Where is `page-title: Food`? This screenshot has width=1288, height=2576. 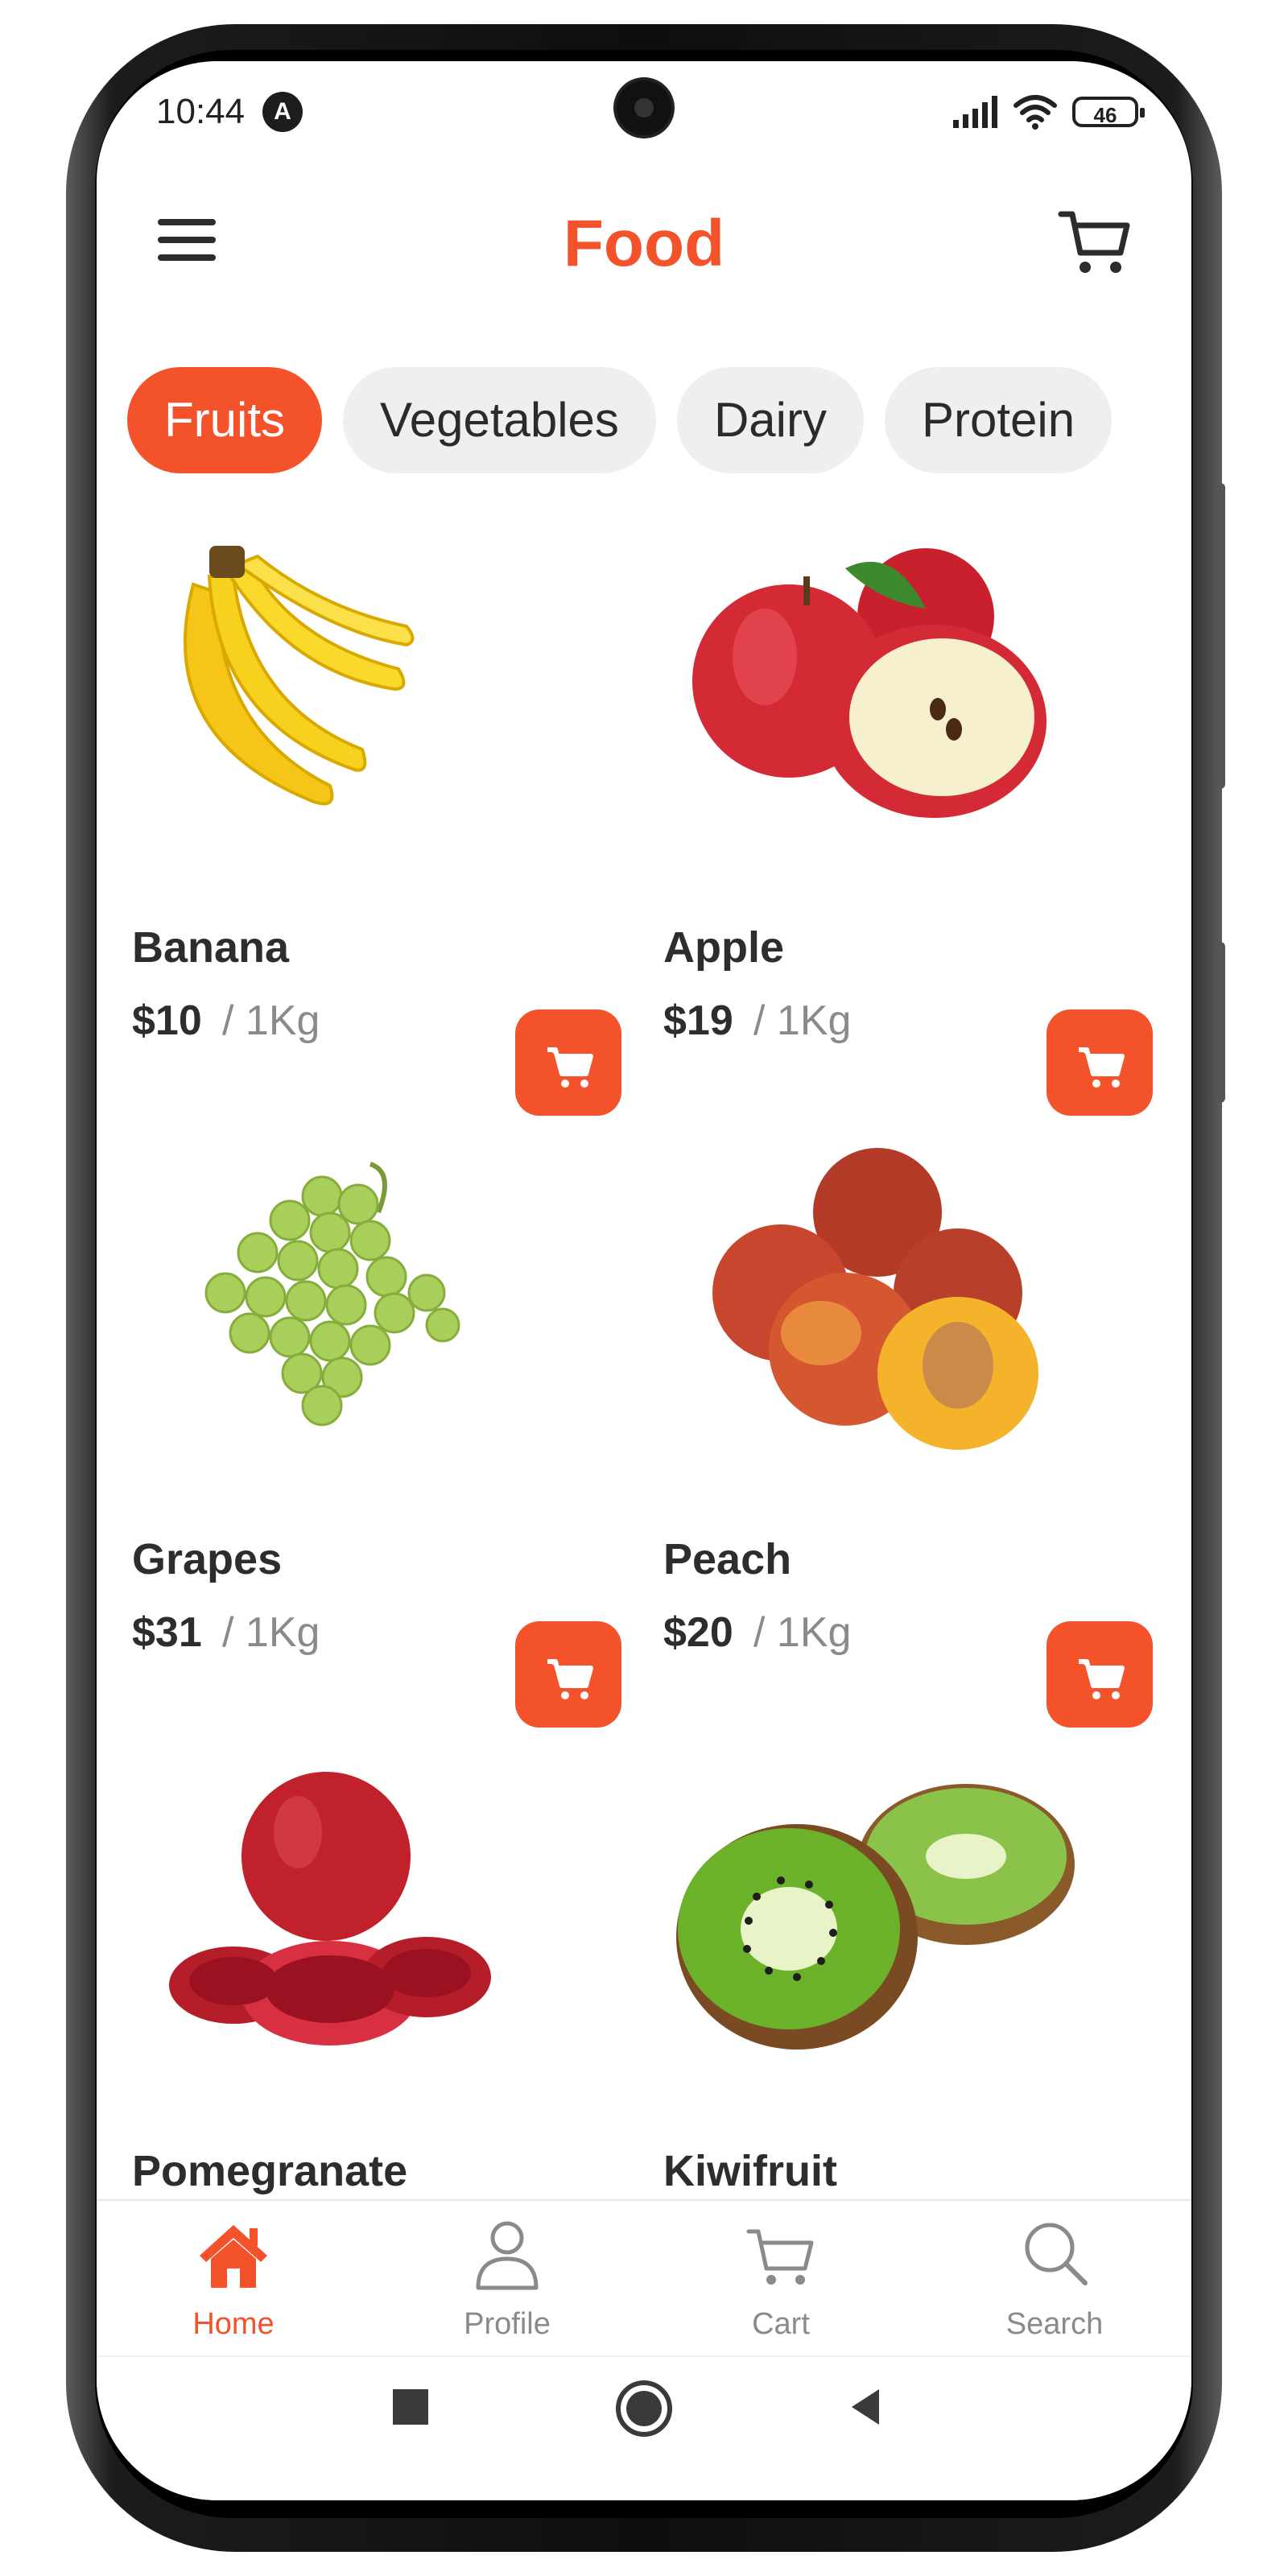 page-title: Food is located at coordinates (644, 243).